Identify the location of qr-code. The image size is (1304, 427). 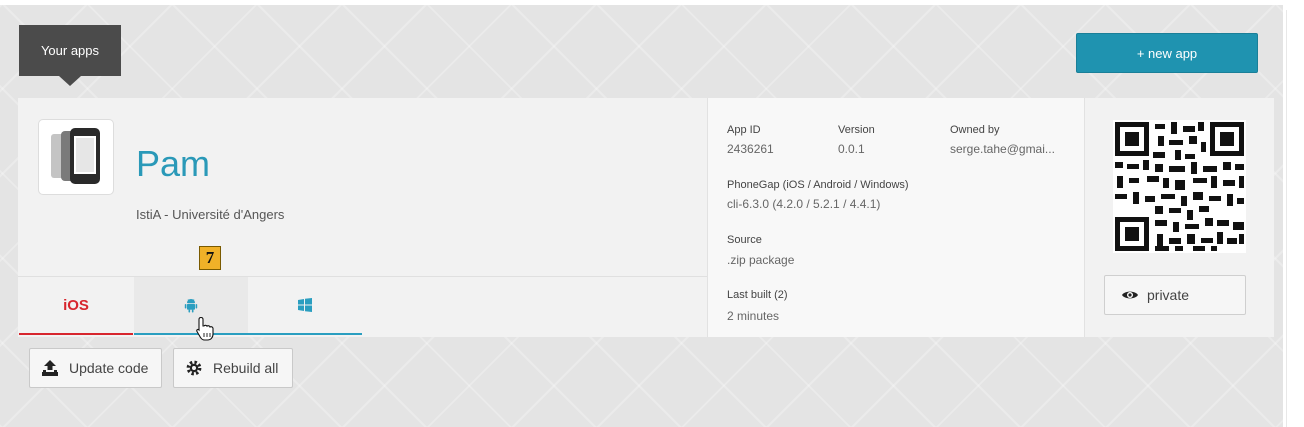
(1179, 186).